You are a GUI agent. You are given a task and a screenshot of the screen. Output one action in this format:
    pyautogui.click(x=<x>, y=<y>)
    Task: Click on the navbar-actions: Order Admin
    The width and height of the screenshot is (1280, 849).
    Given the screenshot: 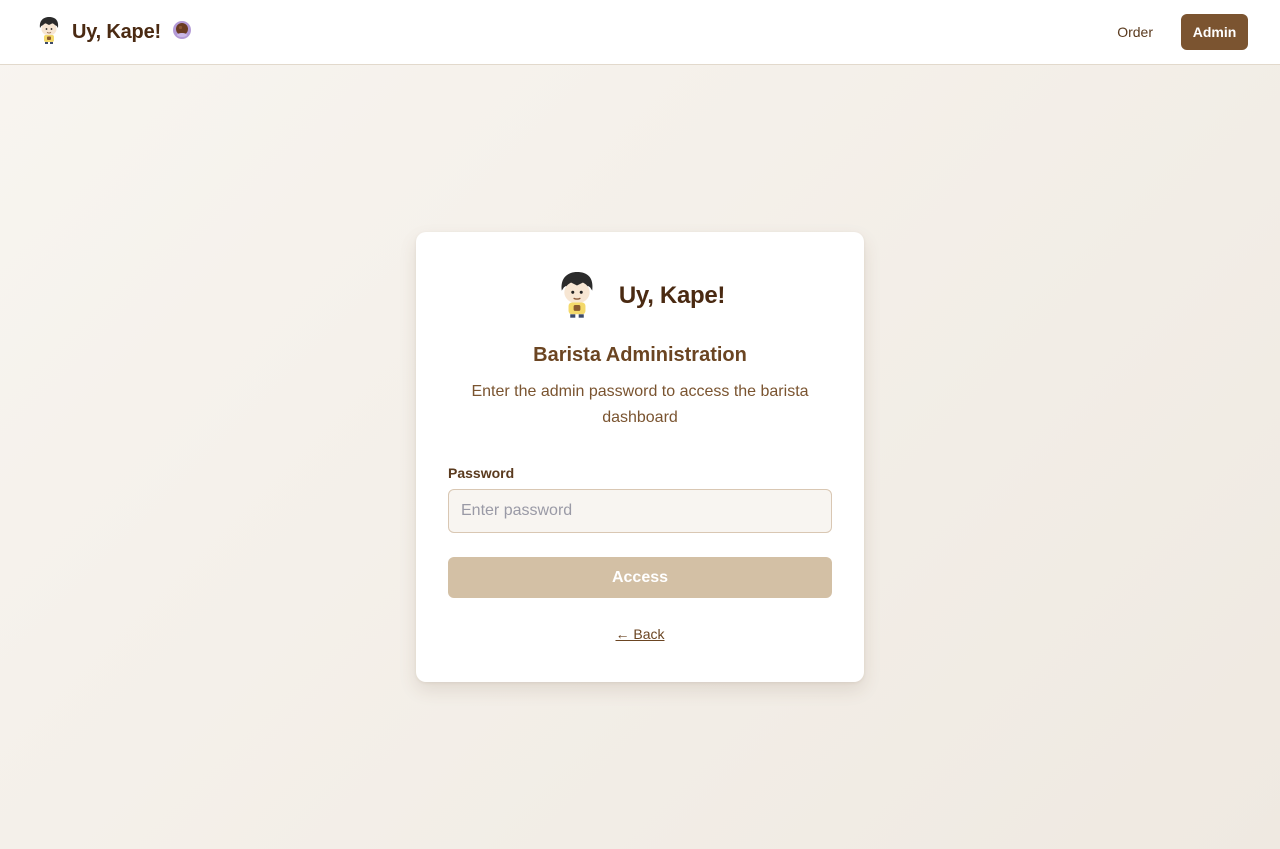 What is the action you would take?
    pyautogui.click(x=1182, y=32)
    